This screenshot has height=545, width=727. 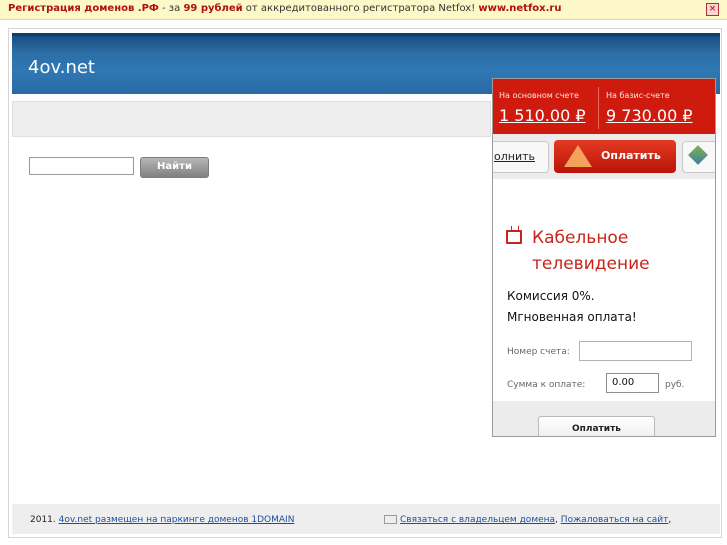 I want to click on topup-tab-label: олнить, so click(x=514, y=156).